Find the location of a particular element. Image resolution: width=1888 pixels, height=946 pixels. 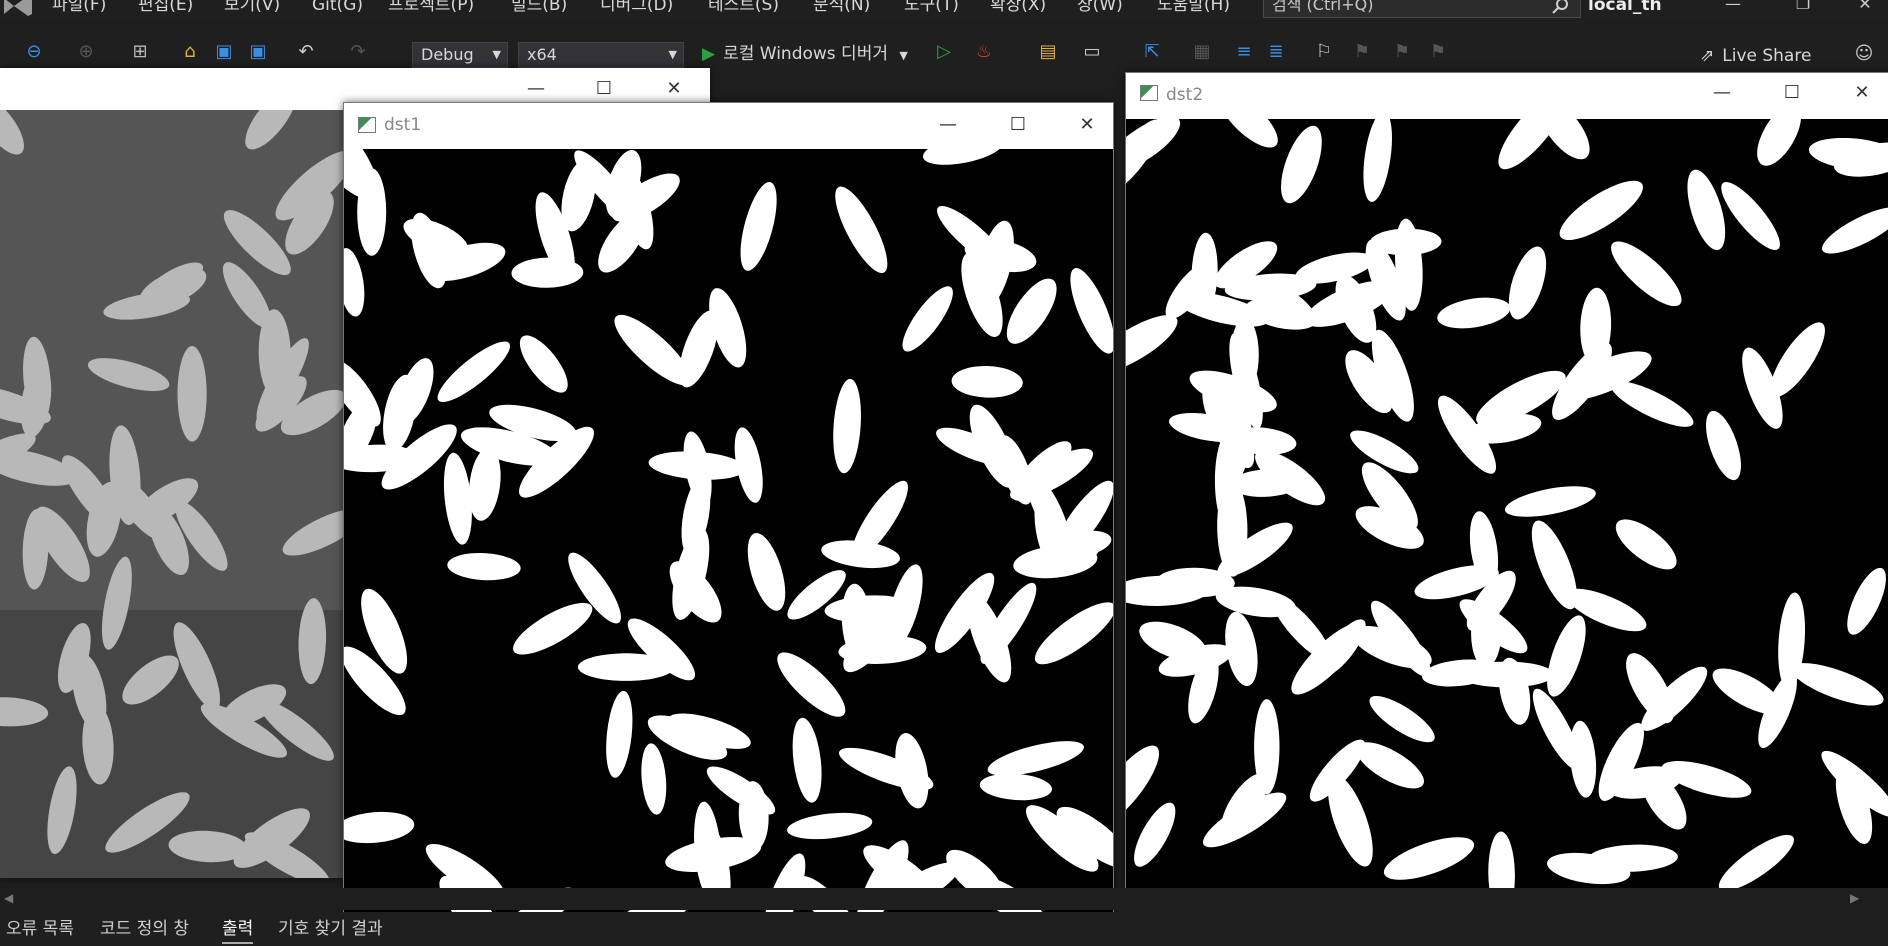

live-share-button: ⇗ Live Share is located at coordinates (1755, 56).